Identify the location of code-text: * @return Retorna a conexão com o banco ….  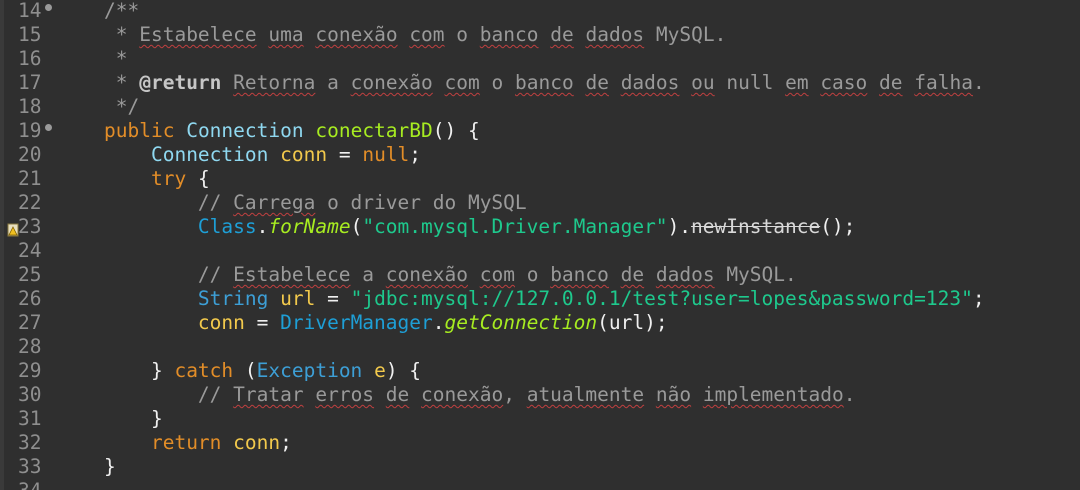
(544, 83).